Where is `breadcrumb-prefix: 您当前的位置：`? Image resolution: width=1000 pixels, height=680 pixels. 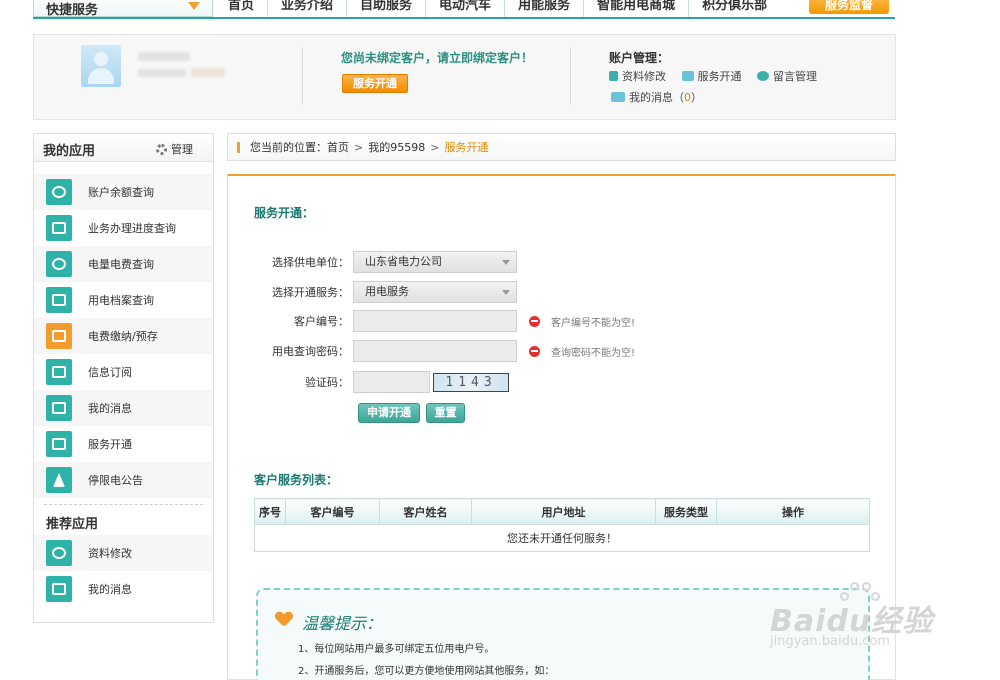
breadcrumb-prefix: 您当前的位置： is located at coordinates (288, 147).